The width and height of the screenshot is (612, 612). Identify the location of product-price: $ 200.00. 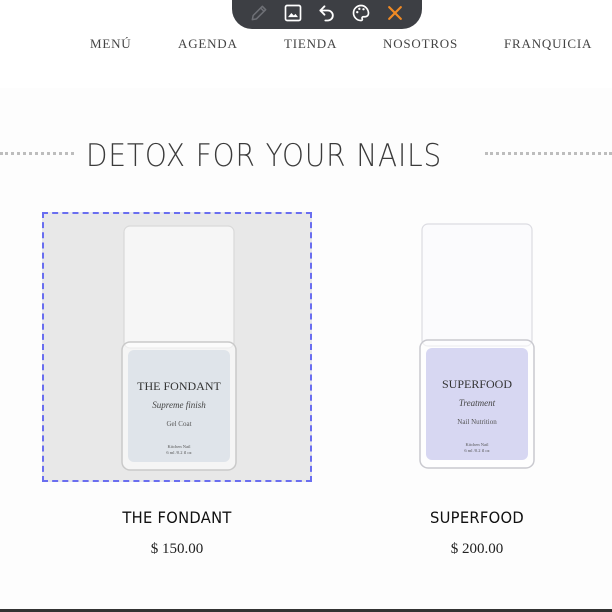
(477, 549).